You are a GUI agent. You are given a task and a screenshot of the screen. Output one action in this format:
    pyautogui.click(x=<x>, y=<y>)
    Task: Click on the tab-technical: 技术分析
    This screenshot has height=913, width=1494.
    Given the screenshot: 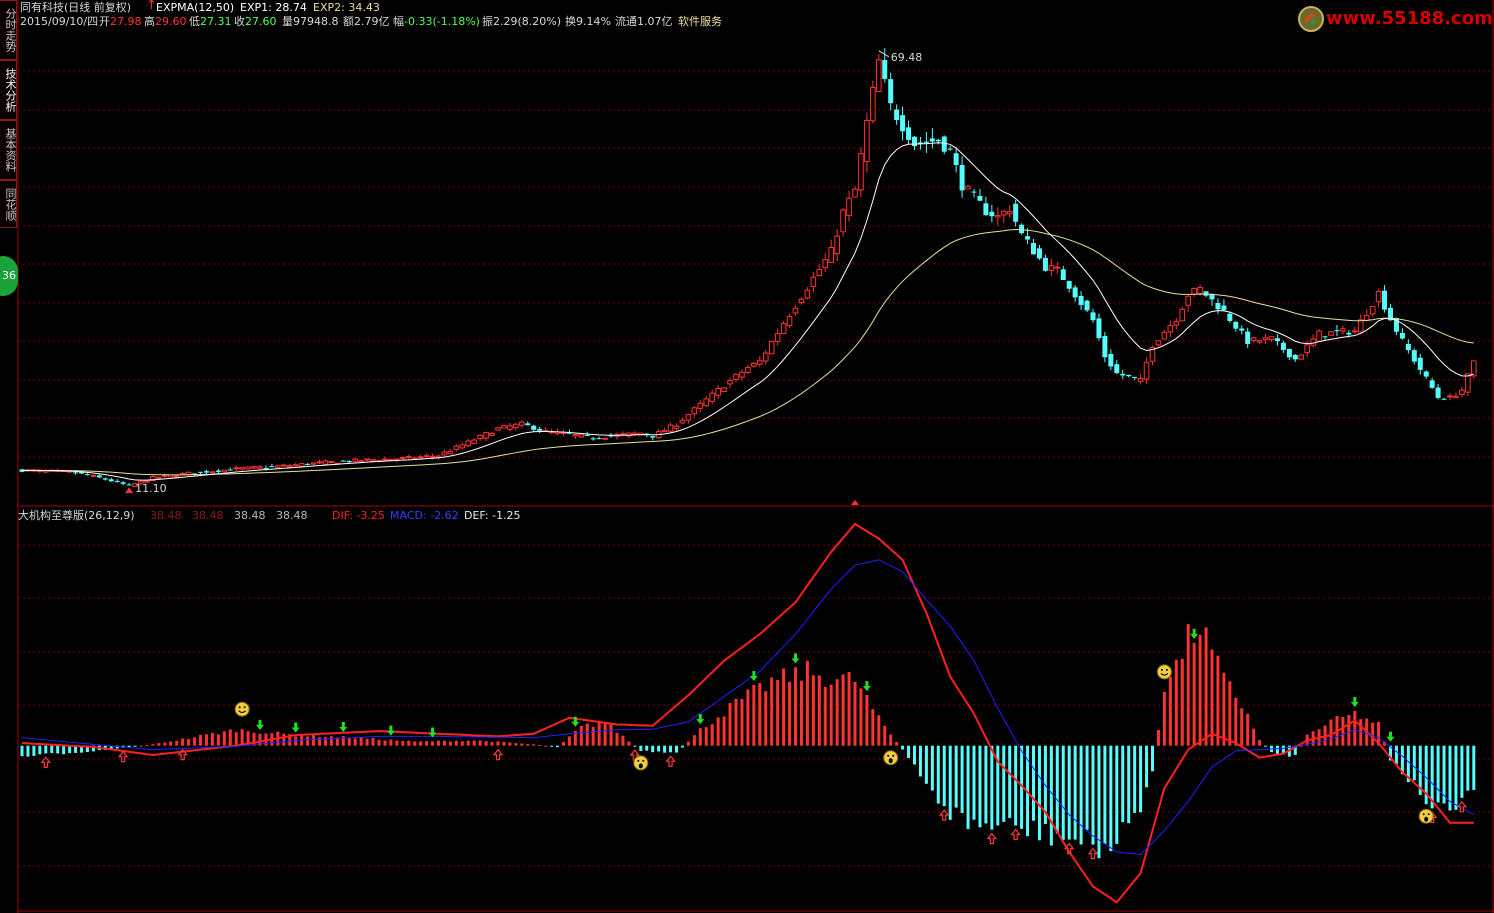 What is the action you would take?
    pyautogui.click(x=8, y=90)
    